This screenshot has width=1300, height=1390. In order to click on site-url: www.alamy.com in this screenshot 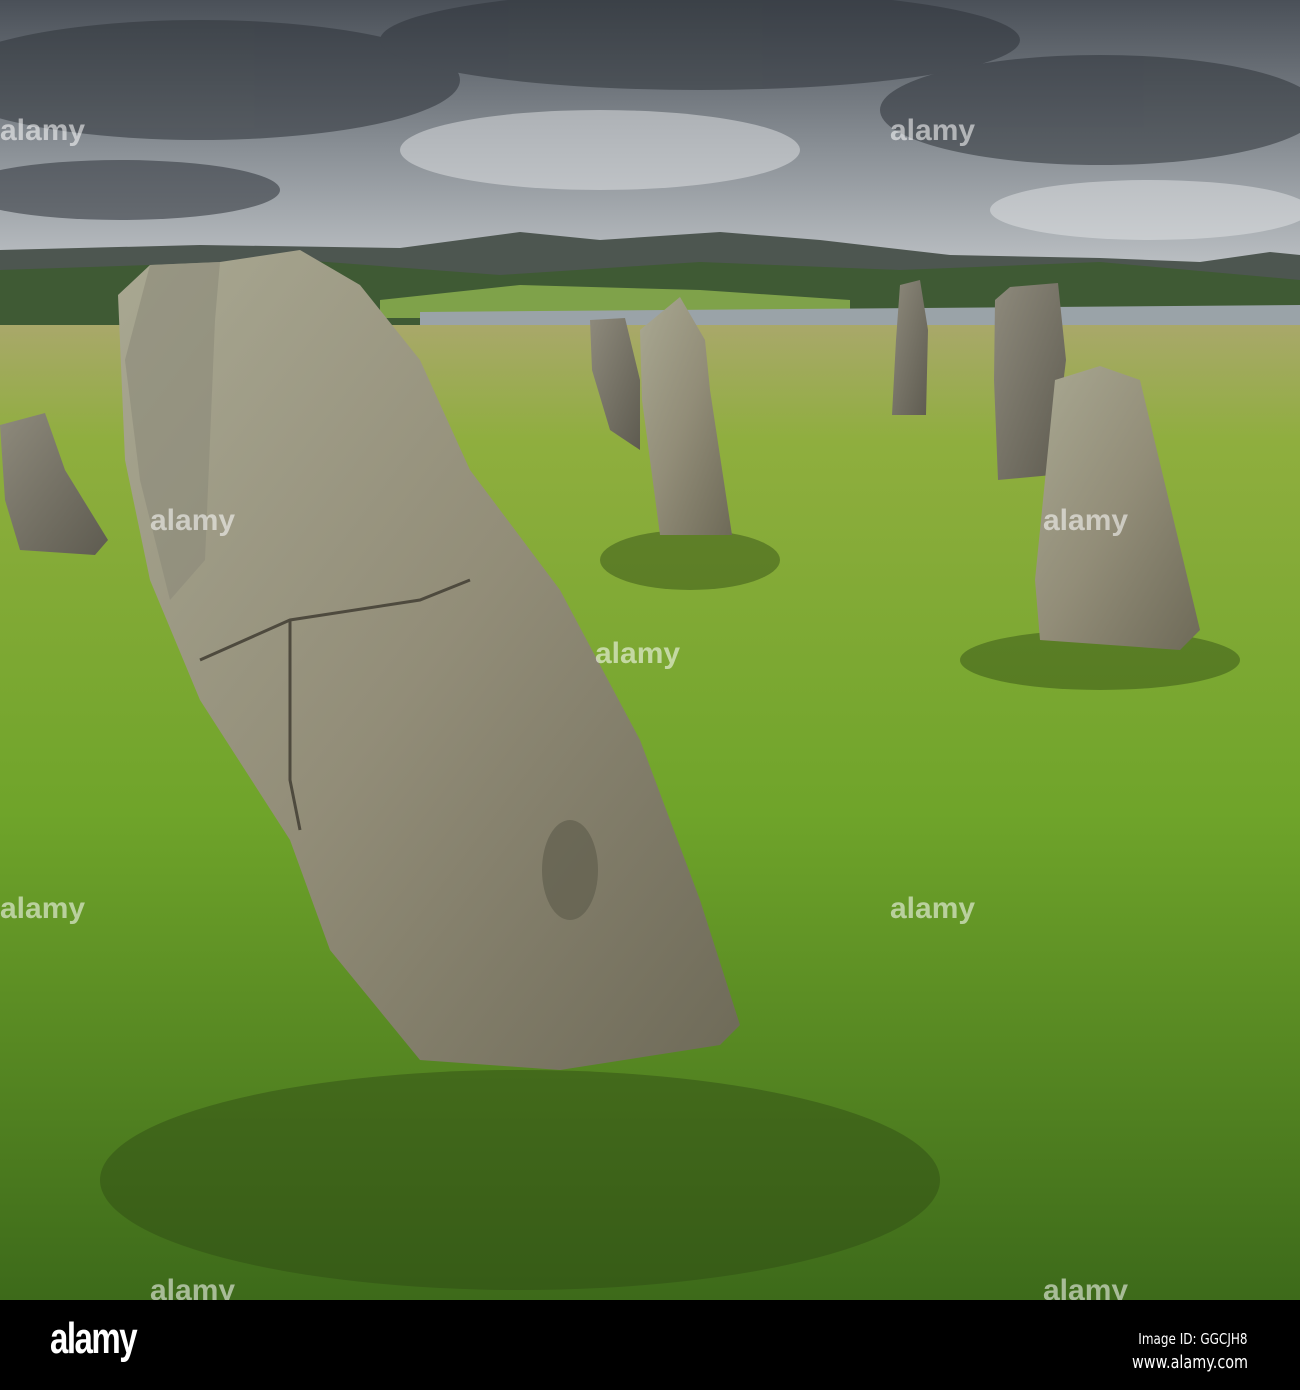, I will do `click(1190, 1362)`.